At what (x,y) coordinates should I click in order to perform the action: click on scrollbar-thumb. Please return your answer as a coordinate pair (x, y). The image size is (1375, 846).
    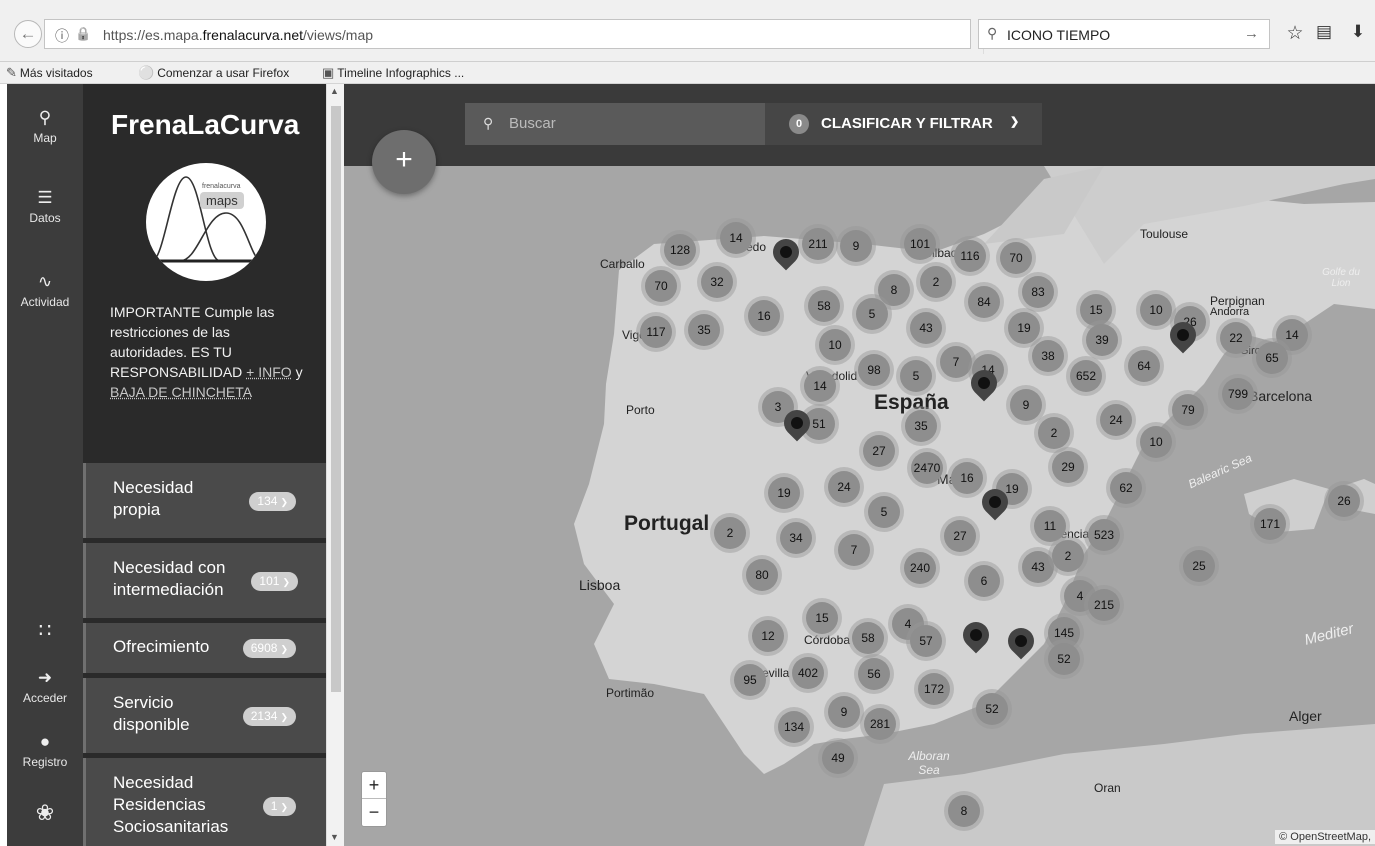
    Looking at the image, I should click on (336, 399).